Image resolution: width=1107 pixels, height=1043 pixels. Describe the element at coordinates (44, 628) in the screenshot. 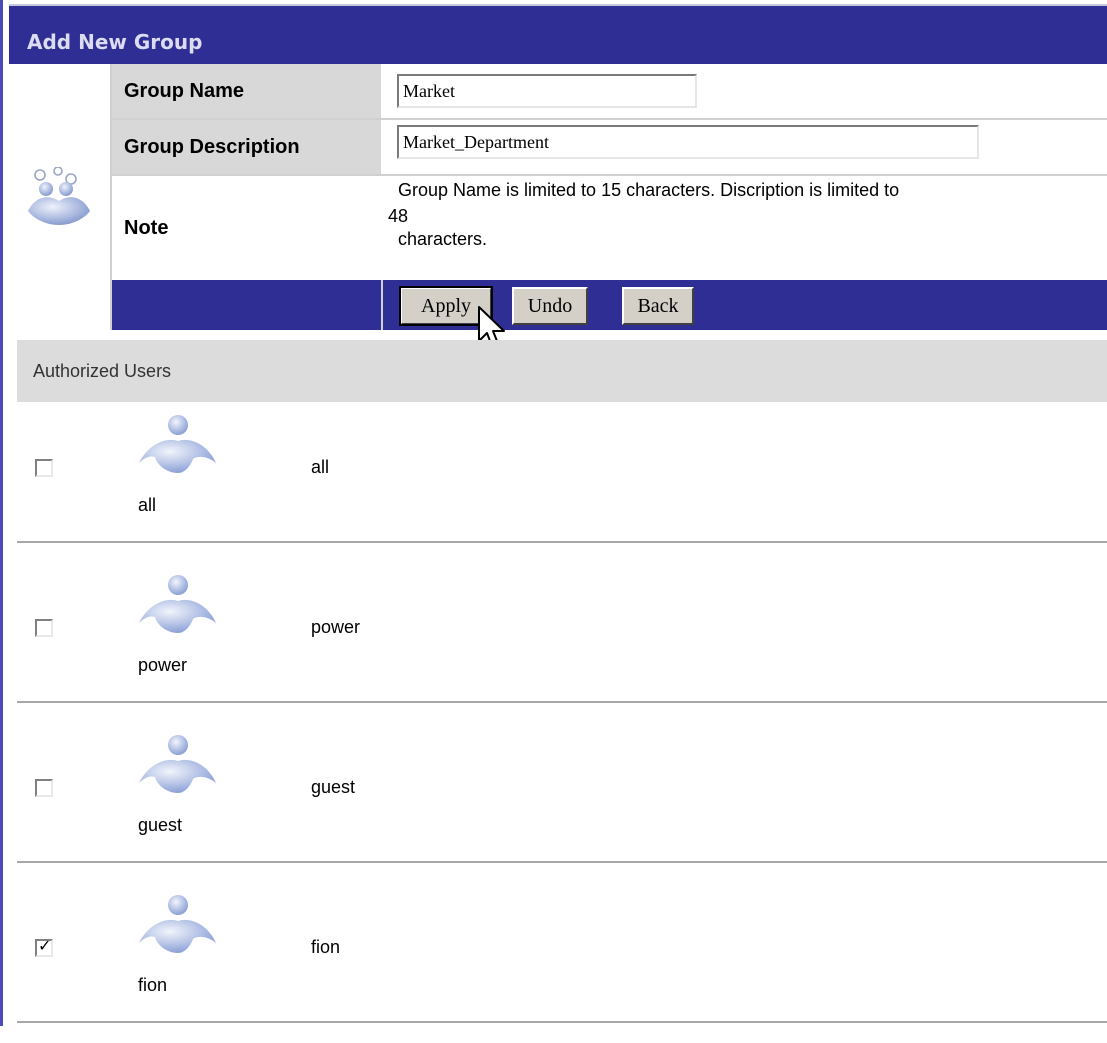

I see `user-checkbox-power` at that location.